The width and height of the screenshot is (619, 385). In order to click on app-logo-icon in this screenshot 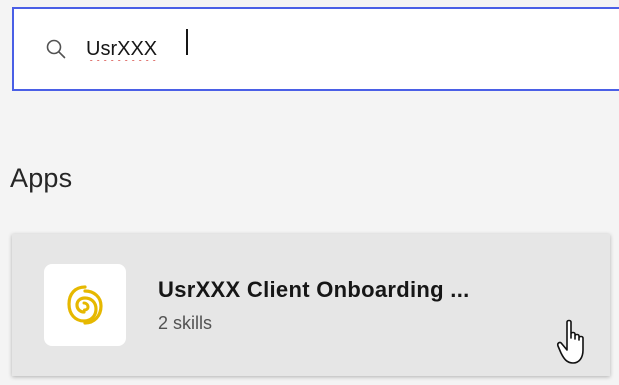, I will do `click(85, 305)`.